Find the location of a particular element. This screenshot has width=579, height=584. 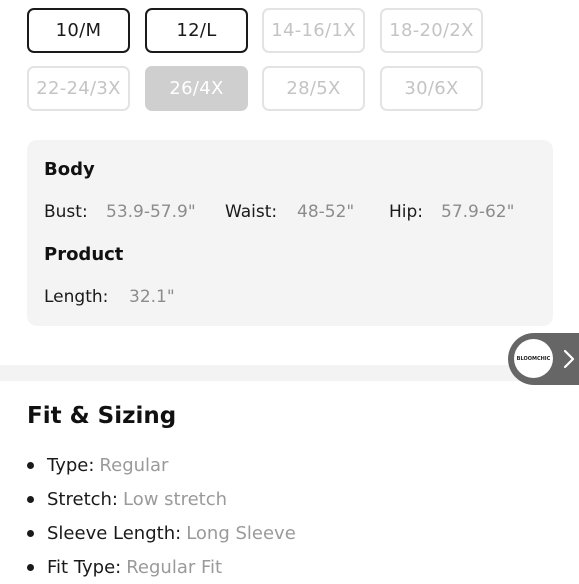

list-item: Stretch: Low stretch is located at coordinates (161, 499).